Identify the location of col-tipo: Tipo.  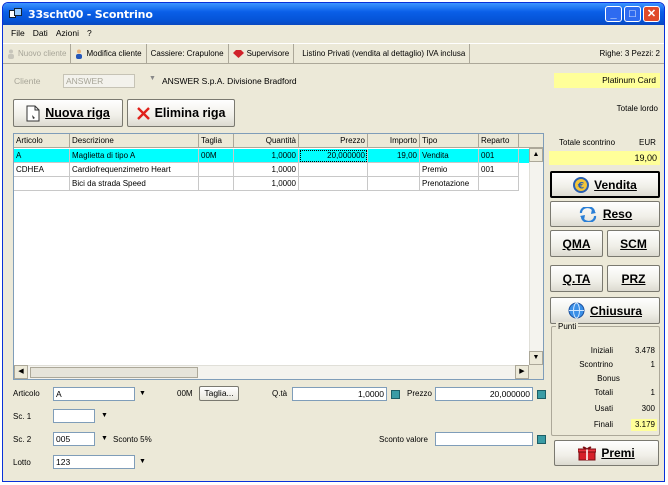
(449, 141).